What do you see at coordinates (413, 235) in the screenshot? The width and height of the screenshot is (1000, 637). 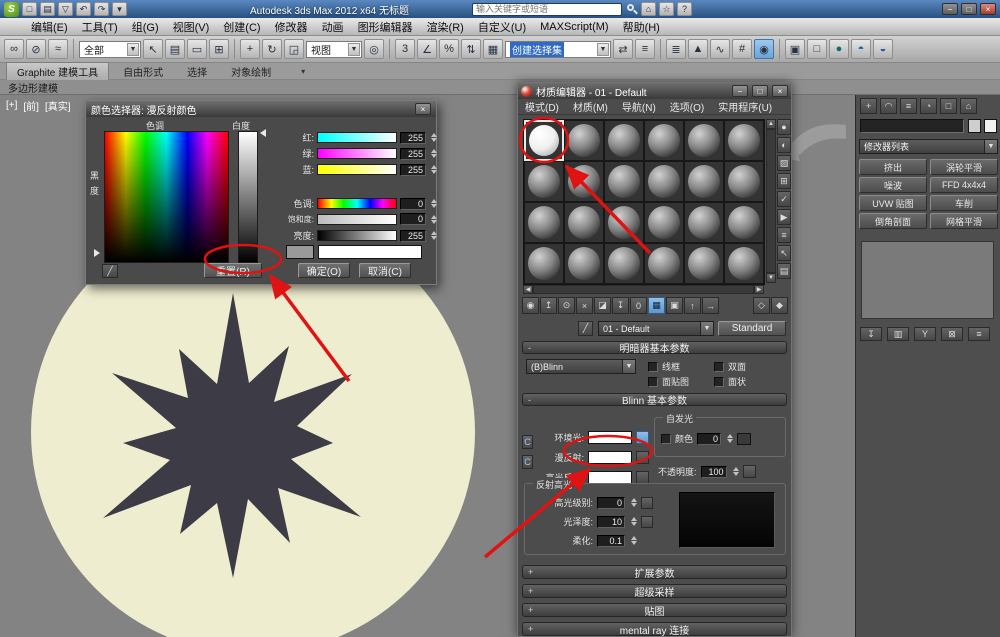 I see `value-value: 255` at bounding box center [413, 235].